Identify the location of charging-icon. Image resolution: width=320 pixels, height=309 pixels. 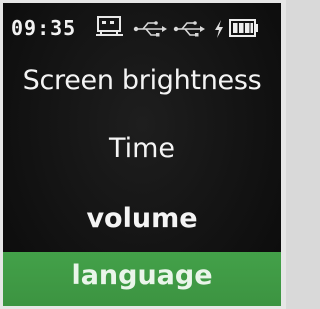
(219, 29).